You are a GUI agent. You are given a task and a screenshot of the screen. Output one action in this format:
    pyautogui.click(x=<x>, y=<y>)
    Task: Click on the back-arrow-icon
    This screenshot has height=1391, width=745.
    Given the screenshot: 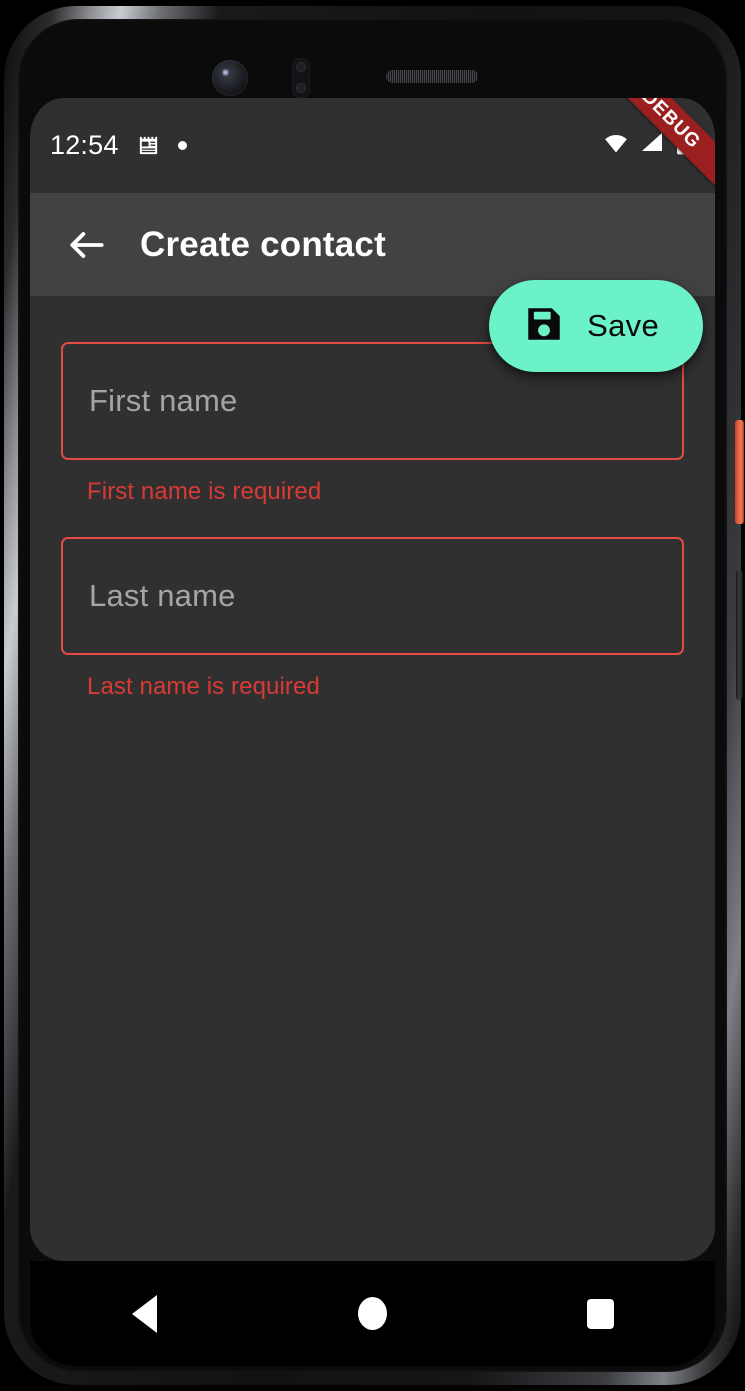 What is the action you would take?
    pyautogui.click(x=87, y=245)
    